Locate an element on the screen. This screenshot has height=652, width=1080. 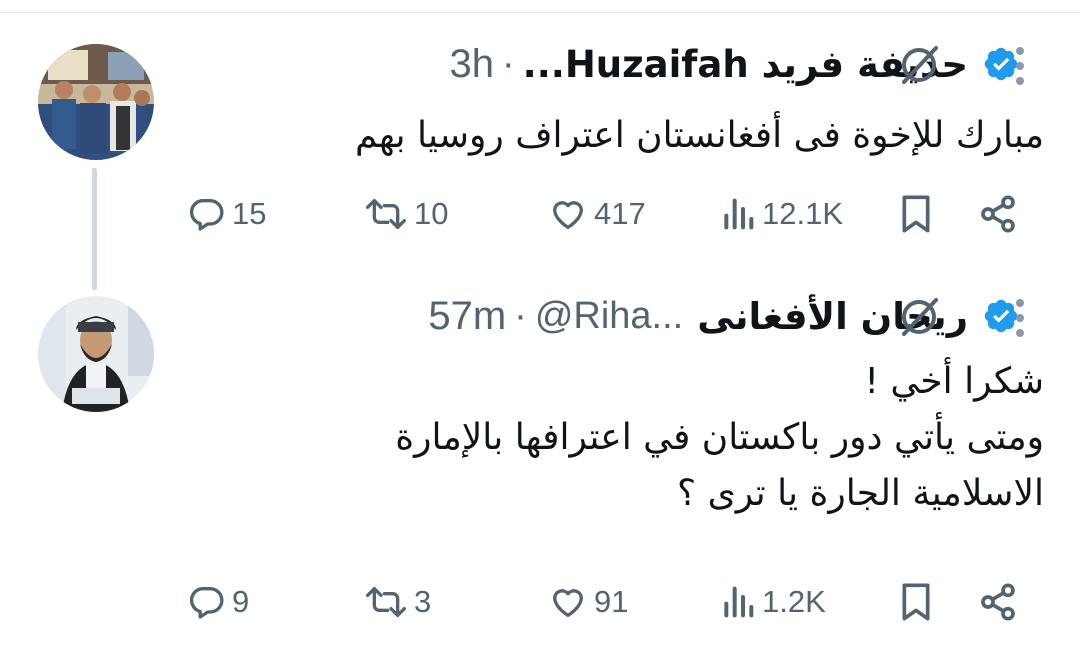
views-count: 12.1K is located at coordinates (803, 213).